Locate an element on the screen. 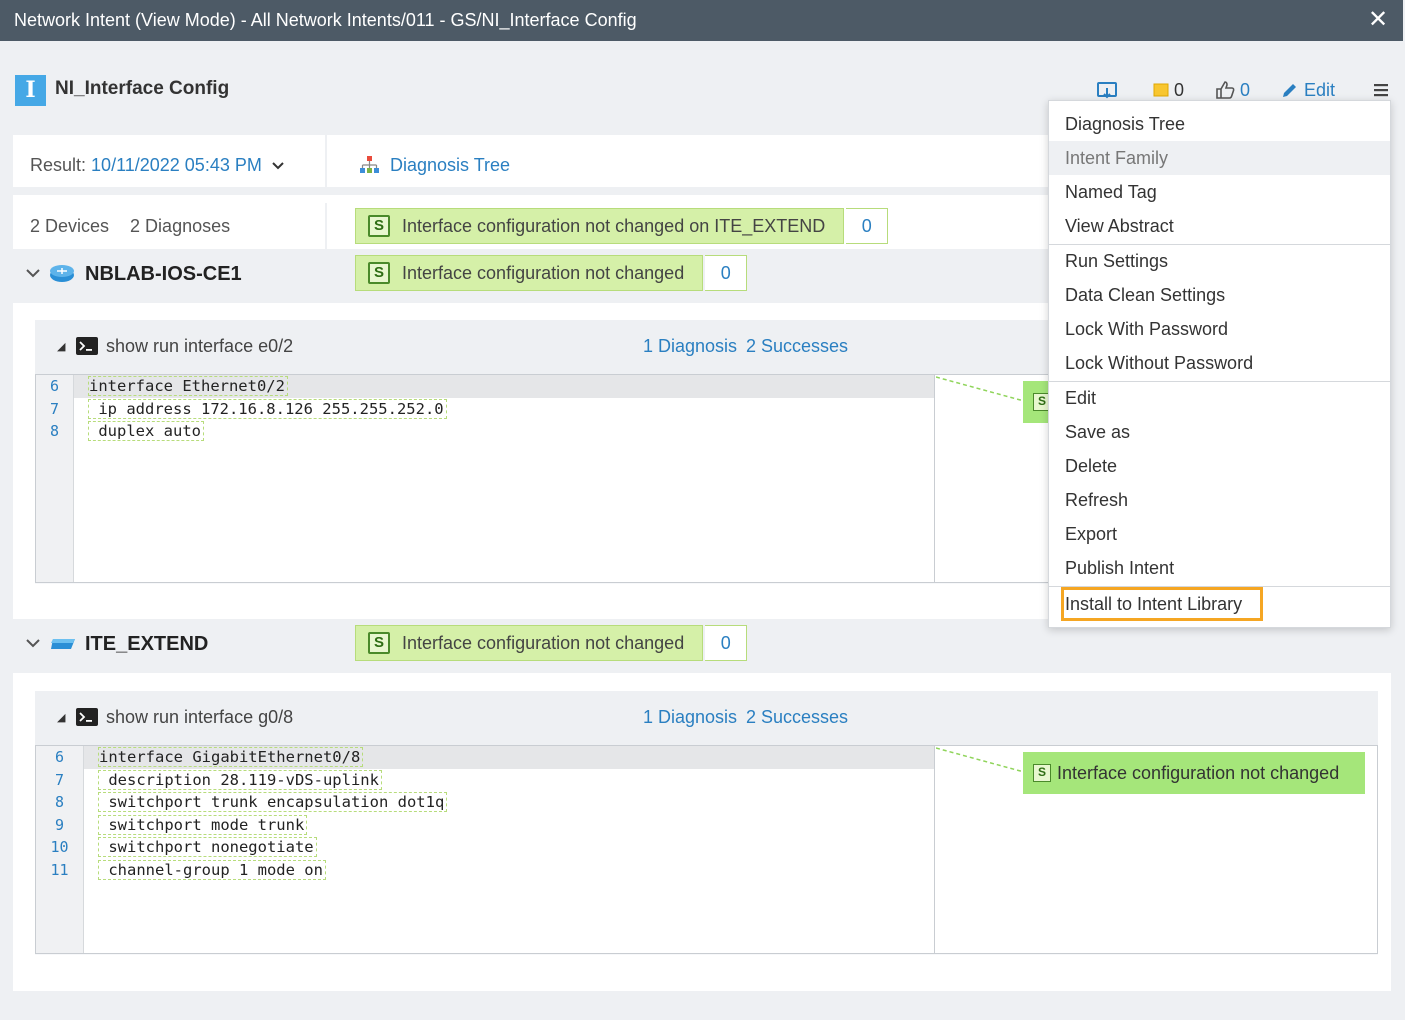  menu-item-named-tag: Named Tag is located at coordinates (1219, 192).